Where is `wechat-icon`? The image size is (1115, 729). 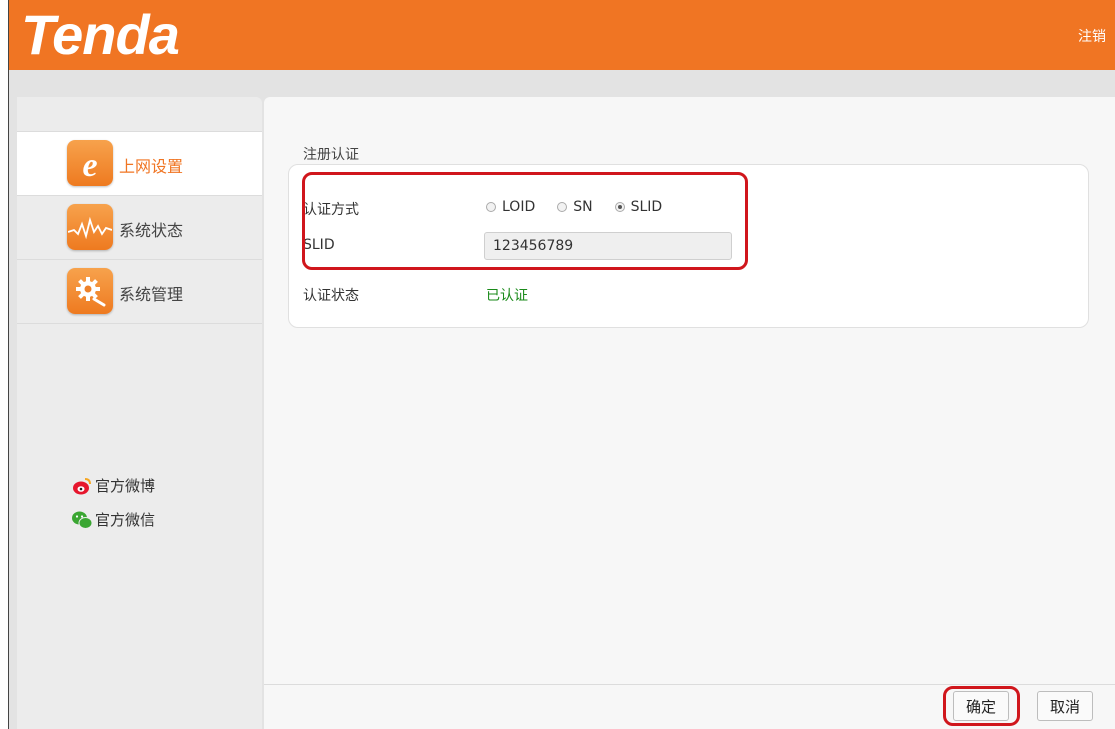 wechat-icon is located at coordinates (82, 520).